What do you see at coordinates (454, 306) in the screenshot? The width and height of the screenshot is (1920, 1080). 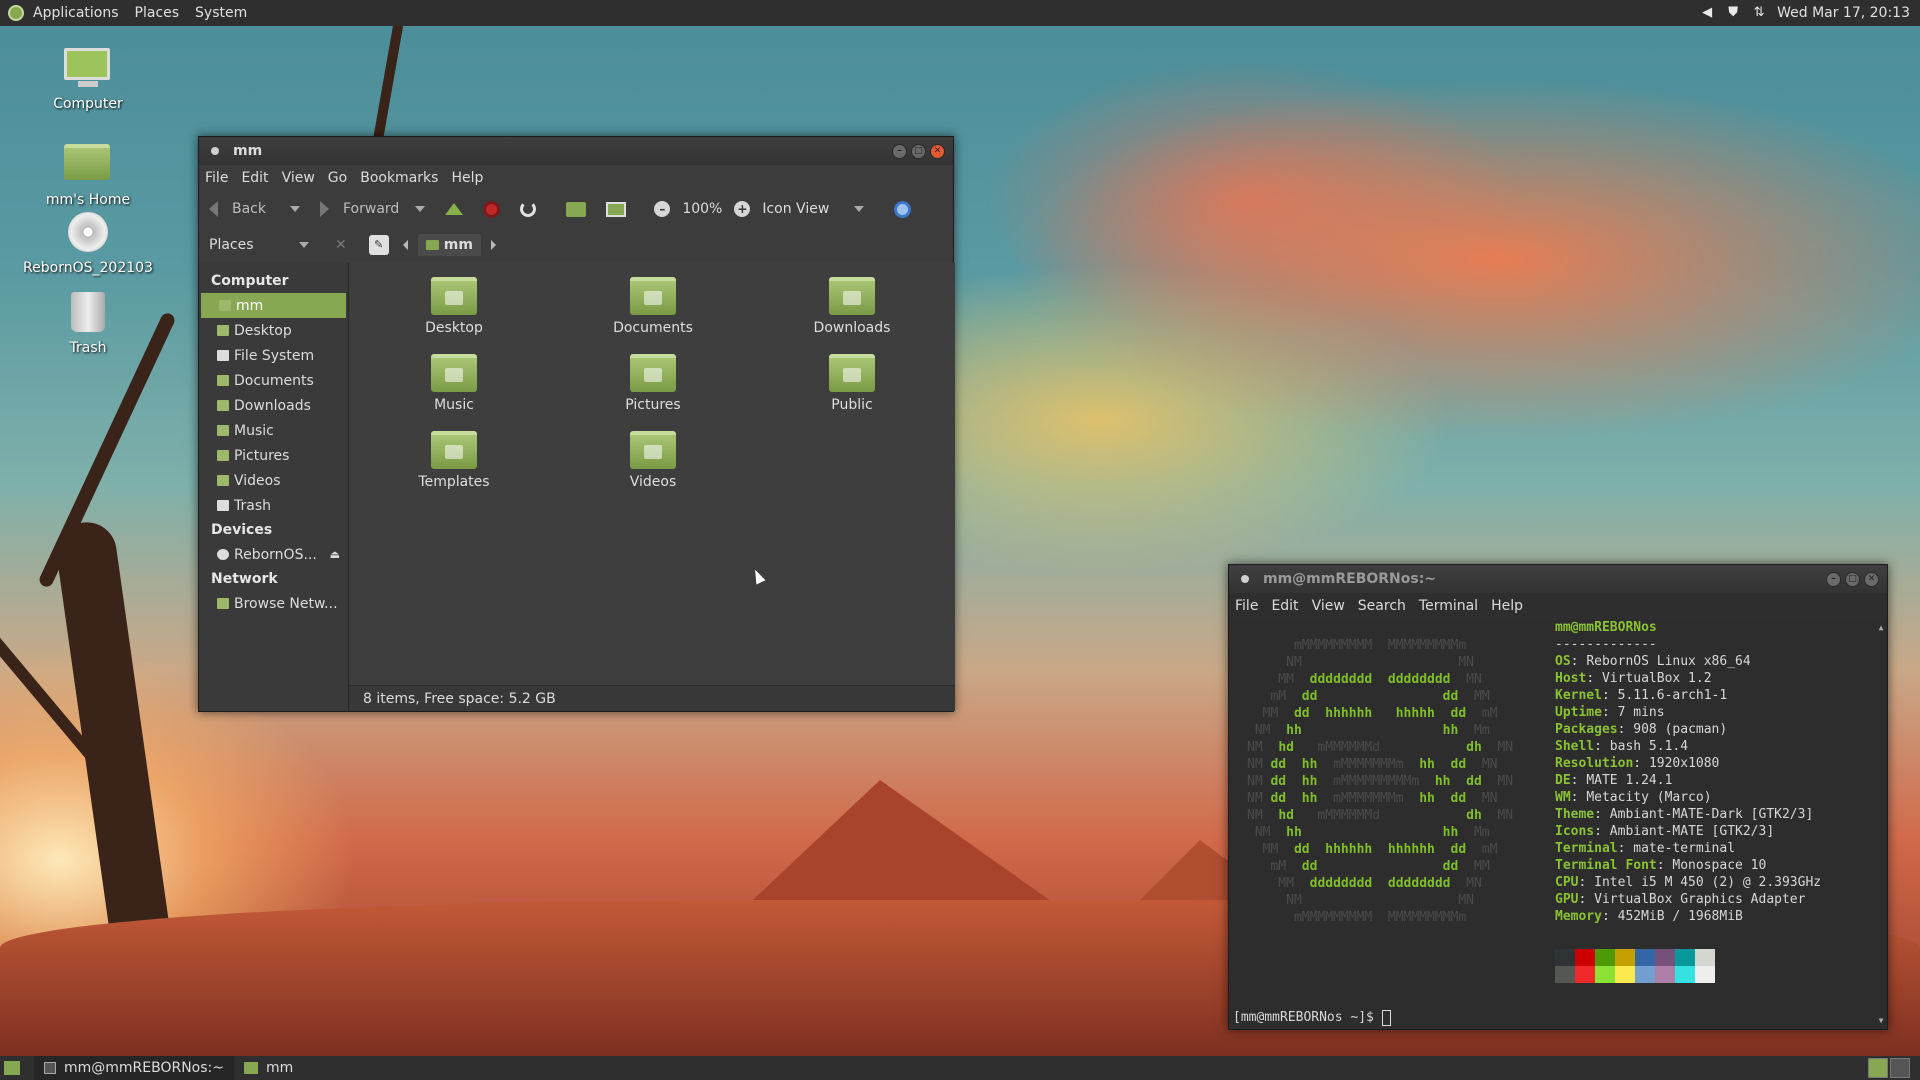 I see `file-item-desktop: Desktop` at bounding box center [454, 306].